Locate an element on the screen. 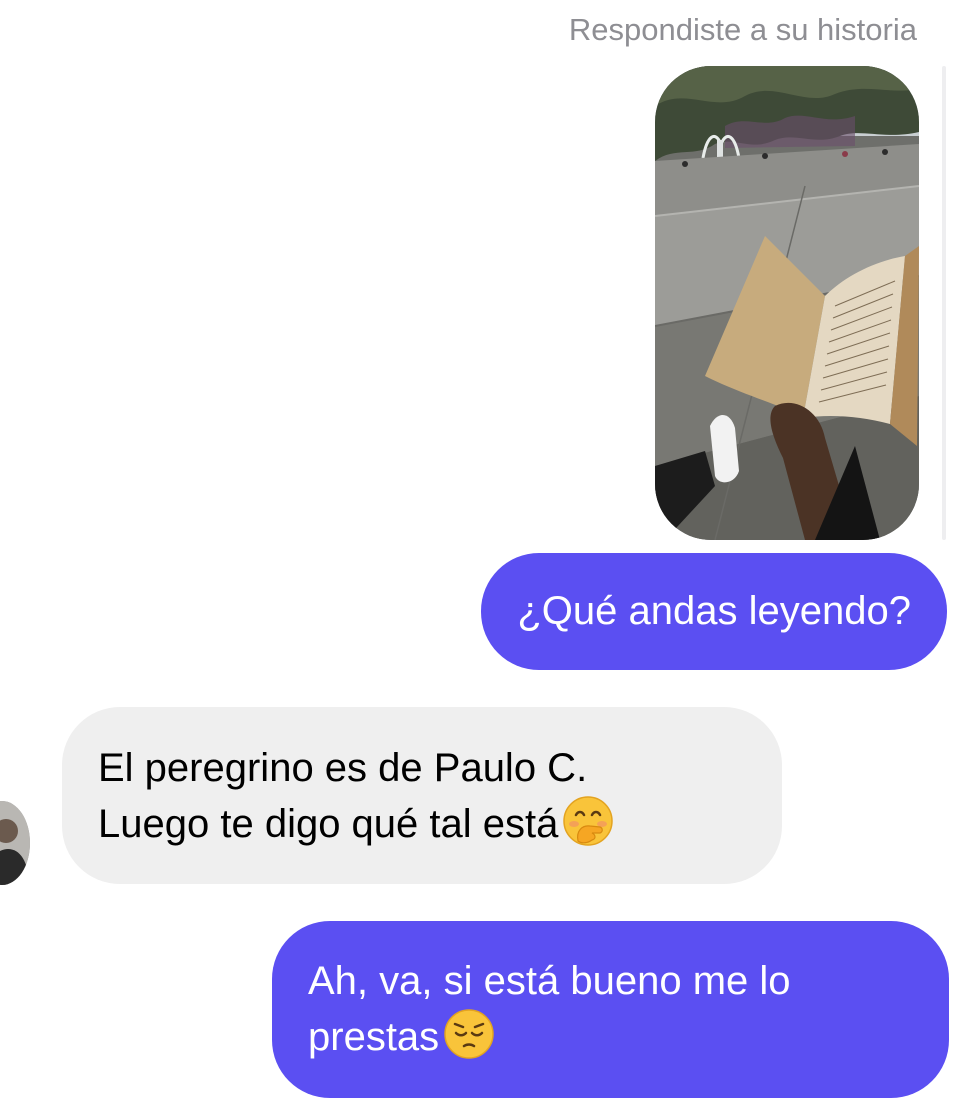  message-text-line: Ah, va, si está bueno me lo is located at coordinates (549, 981).